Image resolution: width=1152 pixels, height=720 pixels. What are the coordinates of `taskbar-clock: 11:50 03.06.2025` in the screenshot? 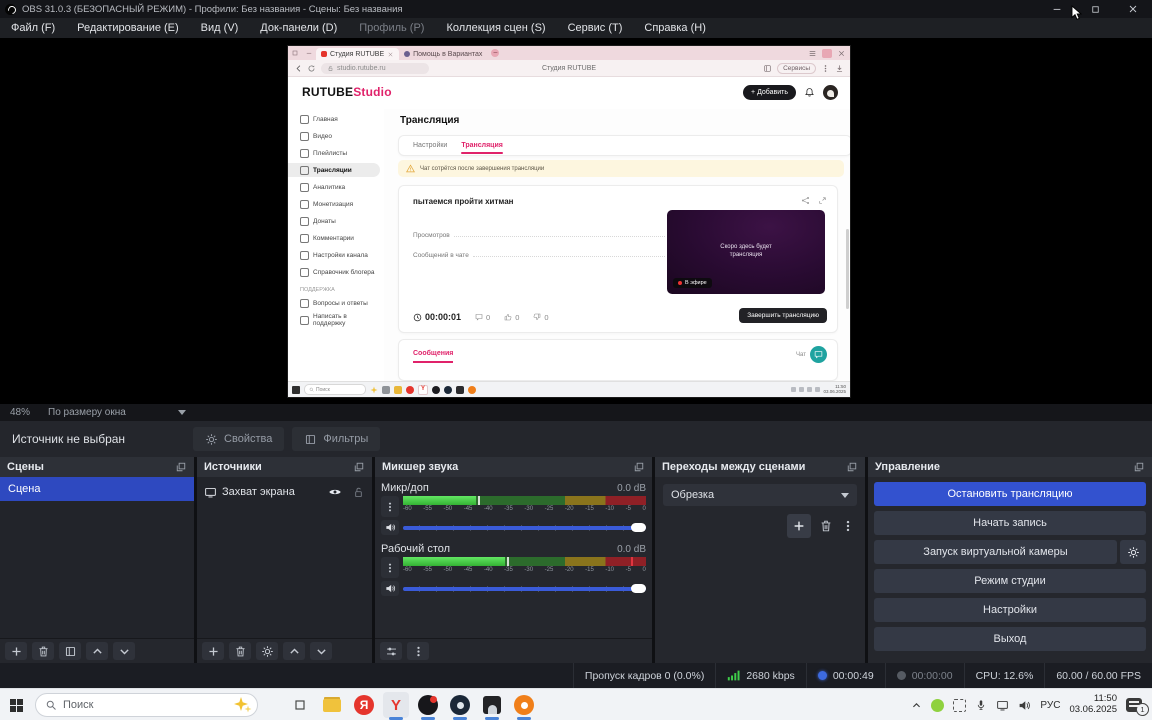 It's located at (1093, 704).